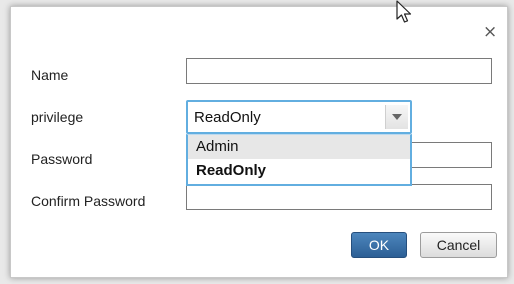 The image size is (514, 284). Describe the element at coordinates (50, 75) in the screenshot. I see `name-label: Name` at that location.